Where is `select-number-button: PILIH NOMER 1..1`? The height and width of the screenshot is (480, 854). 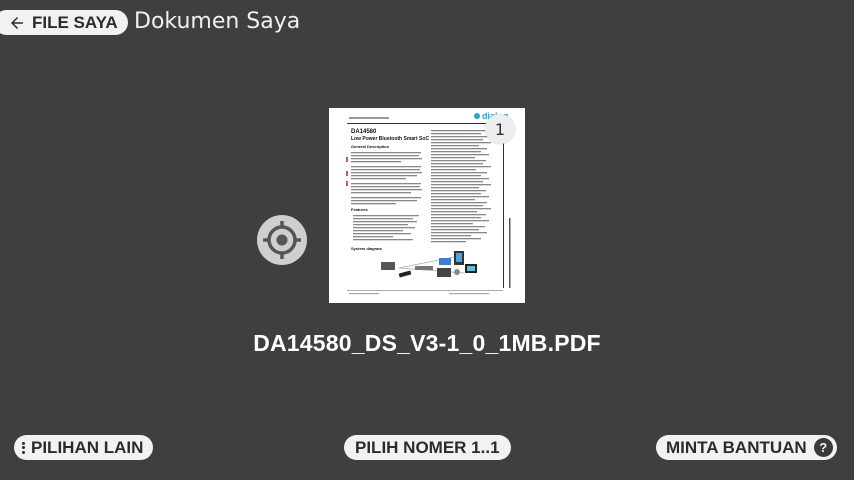 select-number-button: PILIH NOMER 1..1 is located at coordinates (427, 447).